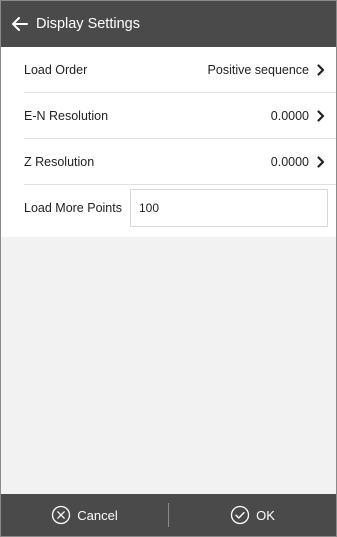  Describe the element at coordinates (289, 161) in the screenshot. I see `z-resolution-value: 0.0000` at that location.